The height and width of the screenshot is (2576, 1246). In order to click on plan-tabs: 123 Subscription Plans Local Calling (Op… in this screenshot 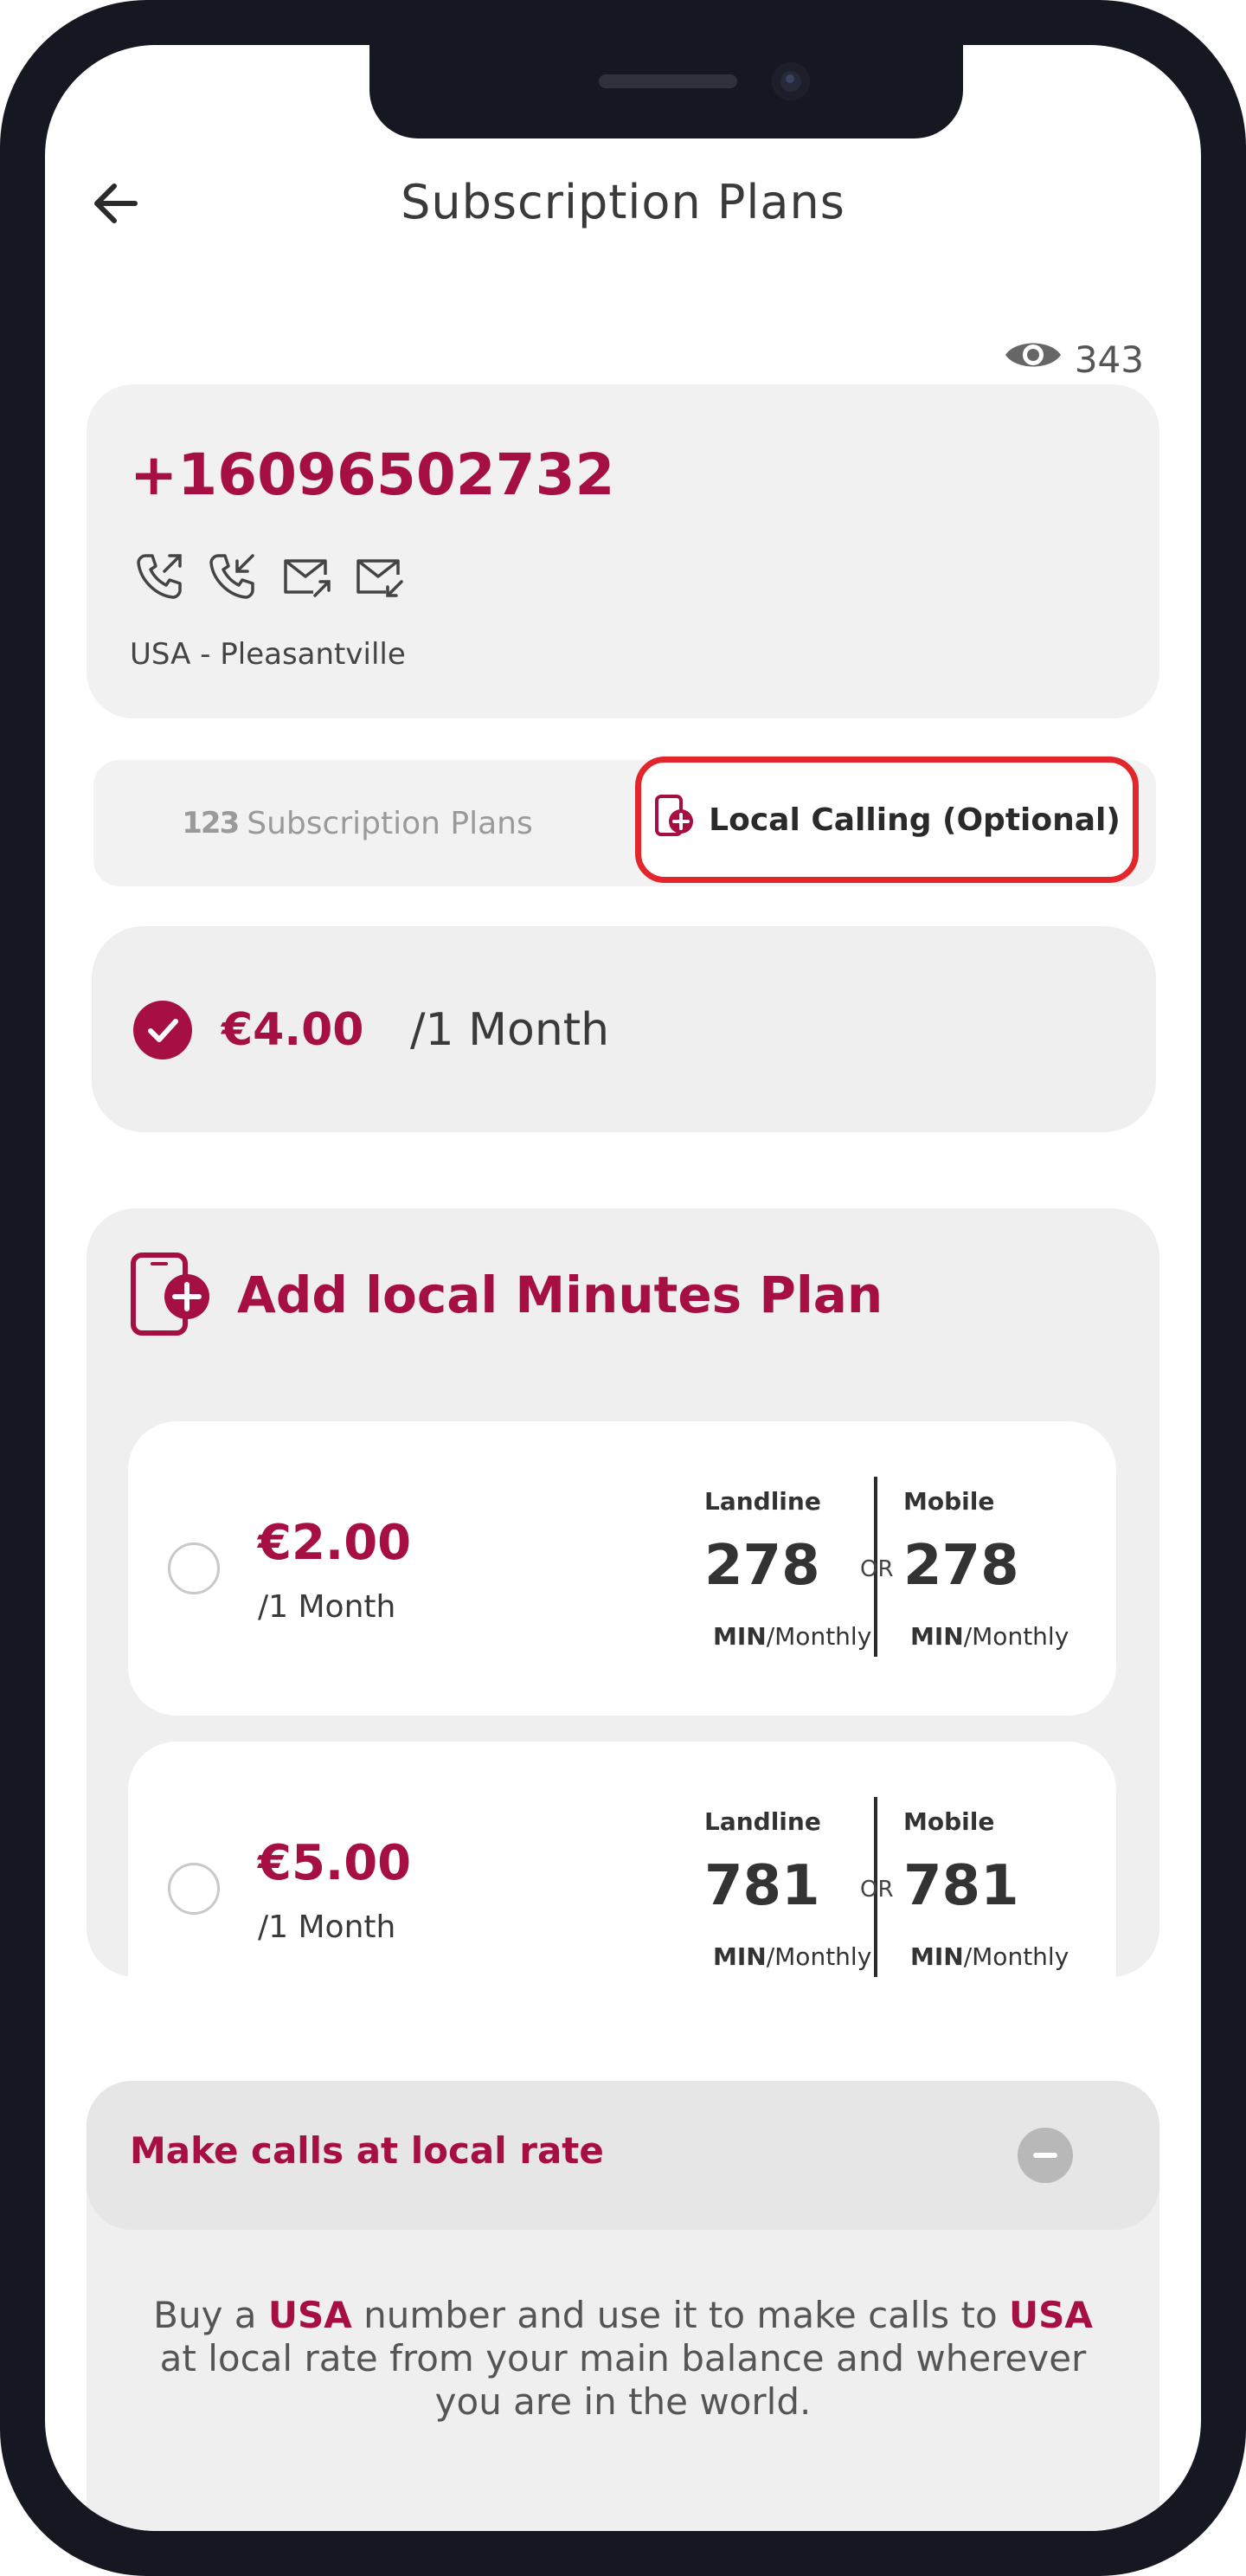, I will do `click(624, 821)`.